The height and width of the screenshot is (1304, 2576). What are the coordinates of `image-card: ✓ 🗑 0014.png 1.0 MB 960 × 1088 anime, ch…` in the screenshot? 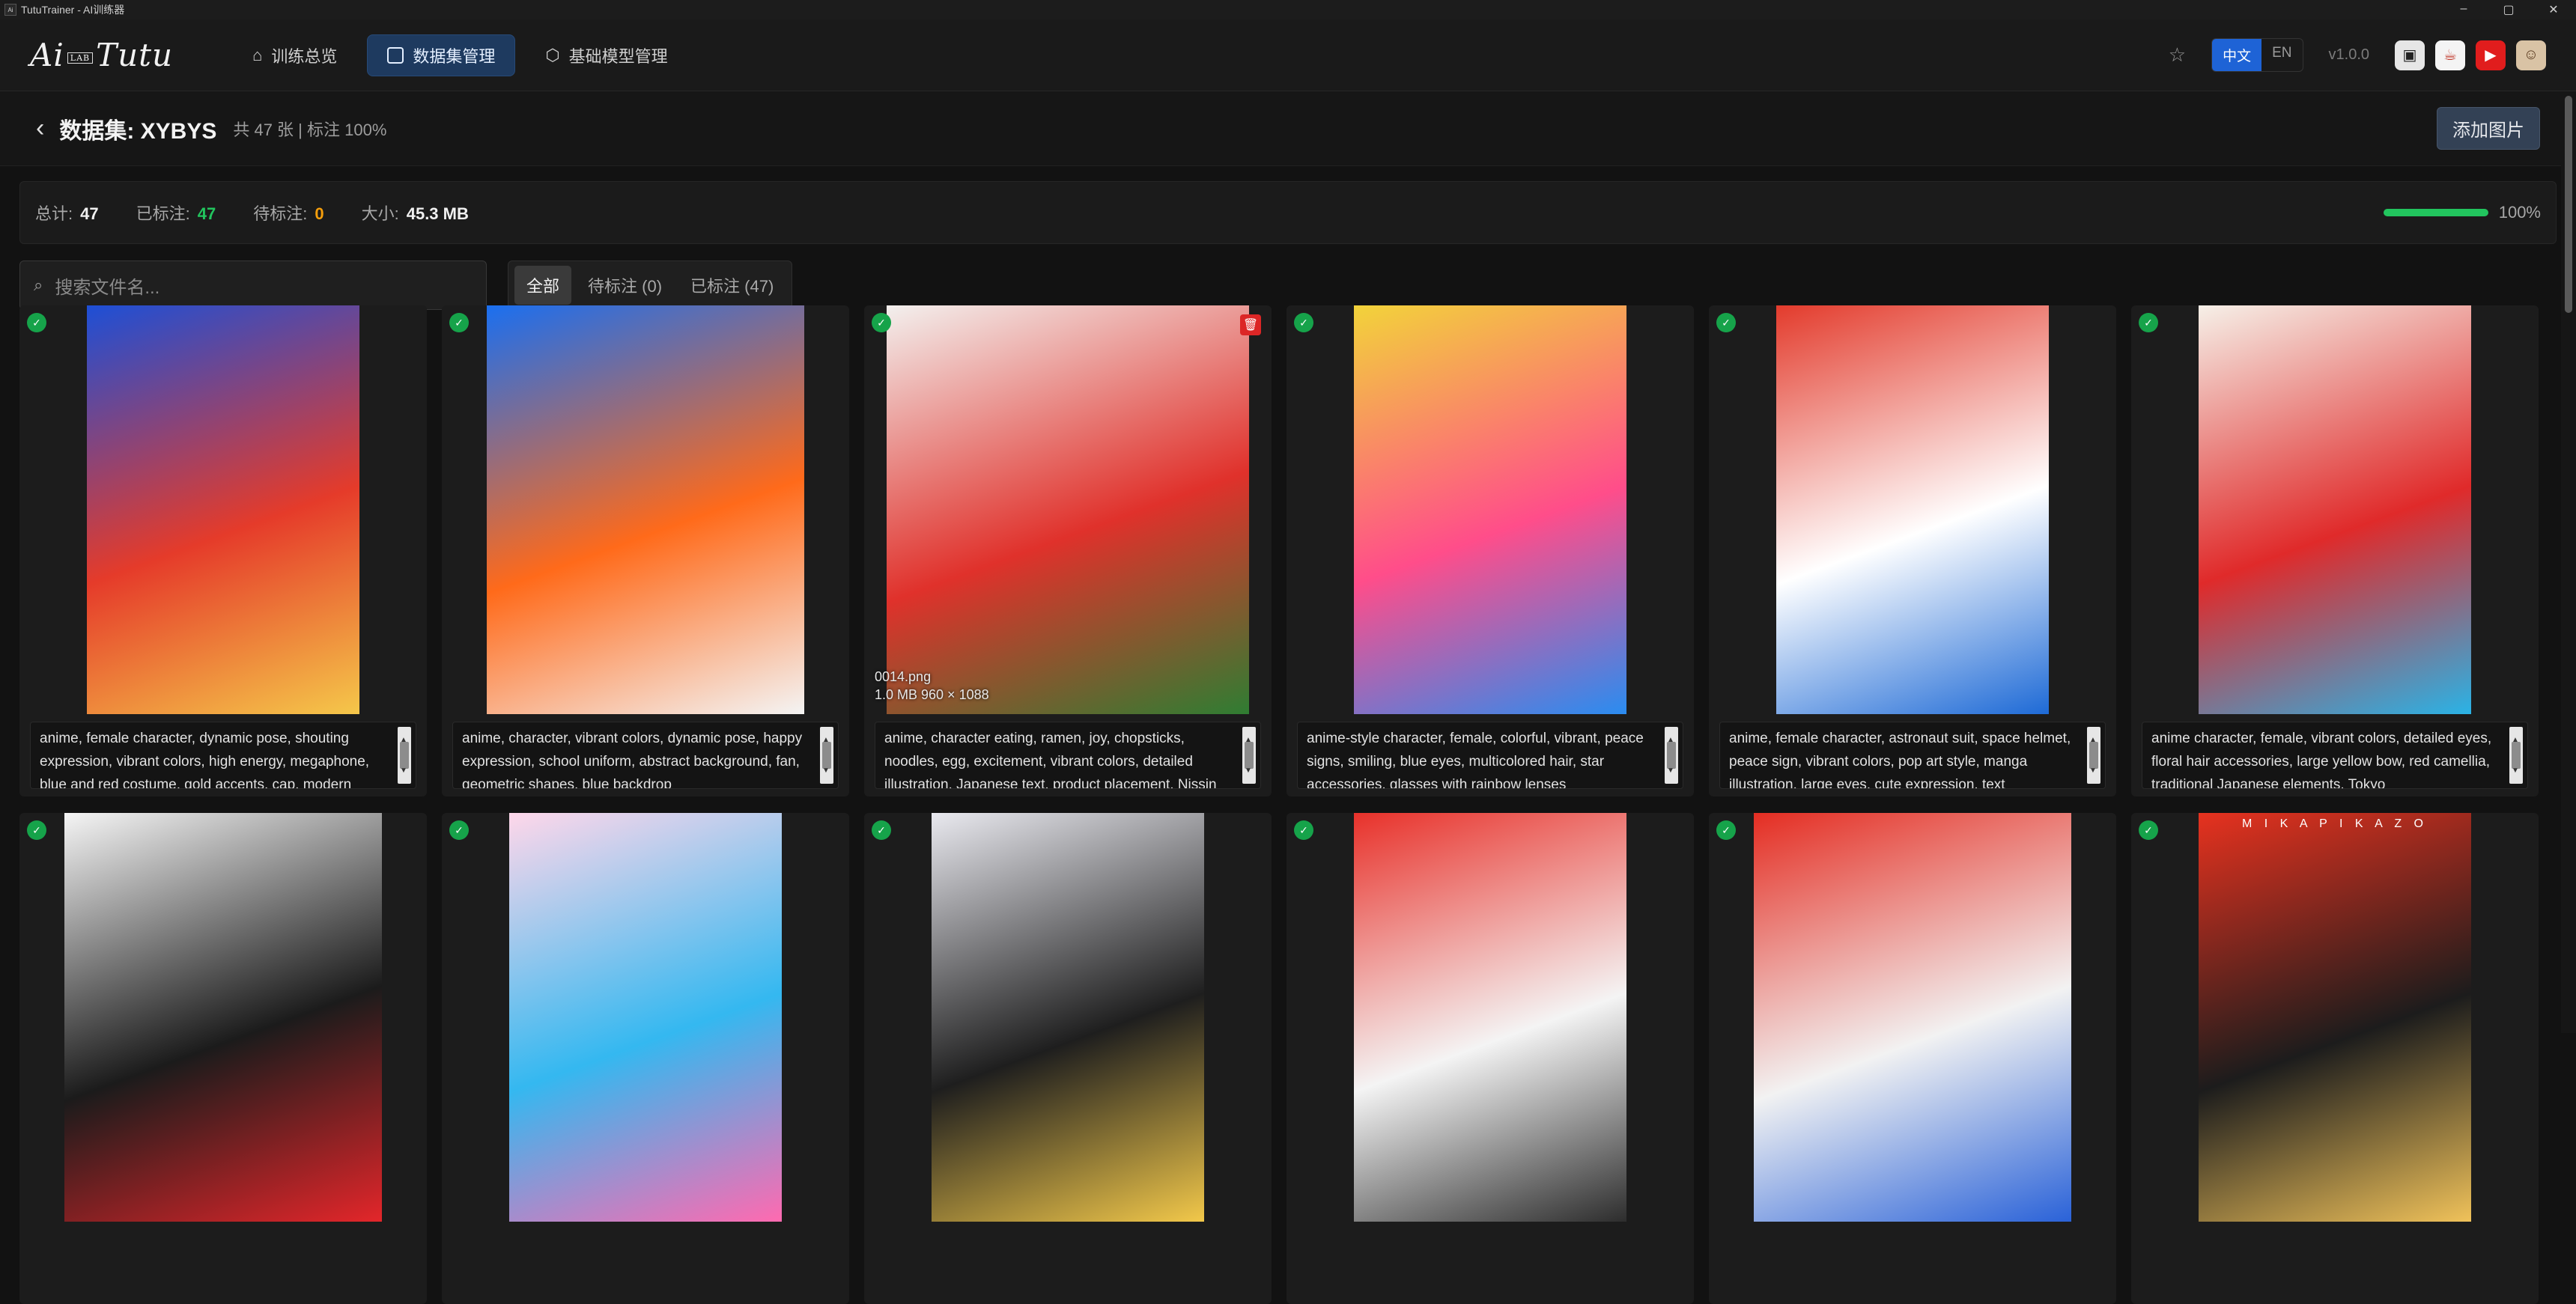 It's located at (1068, 550).